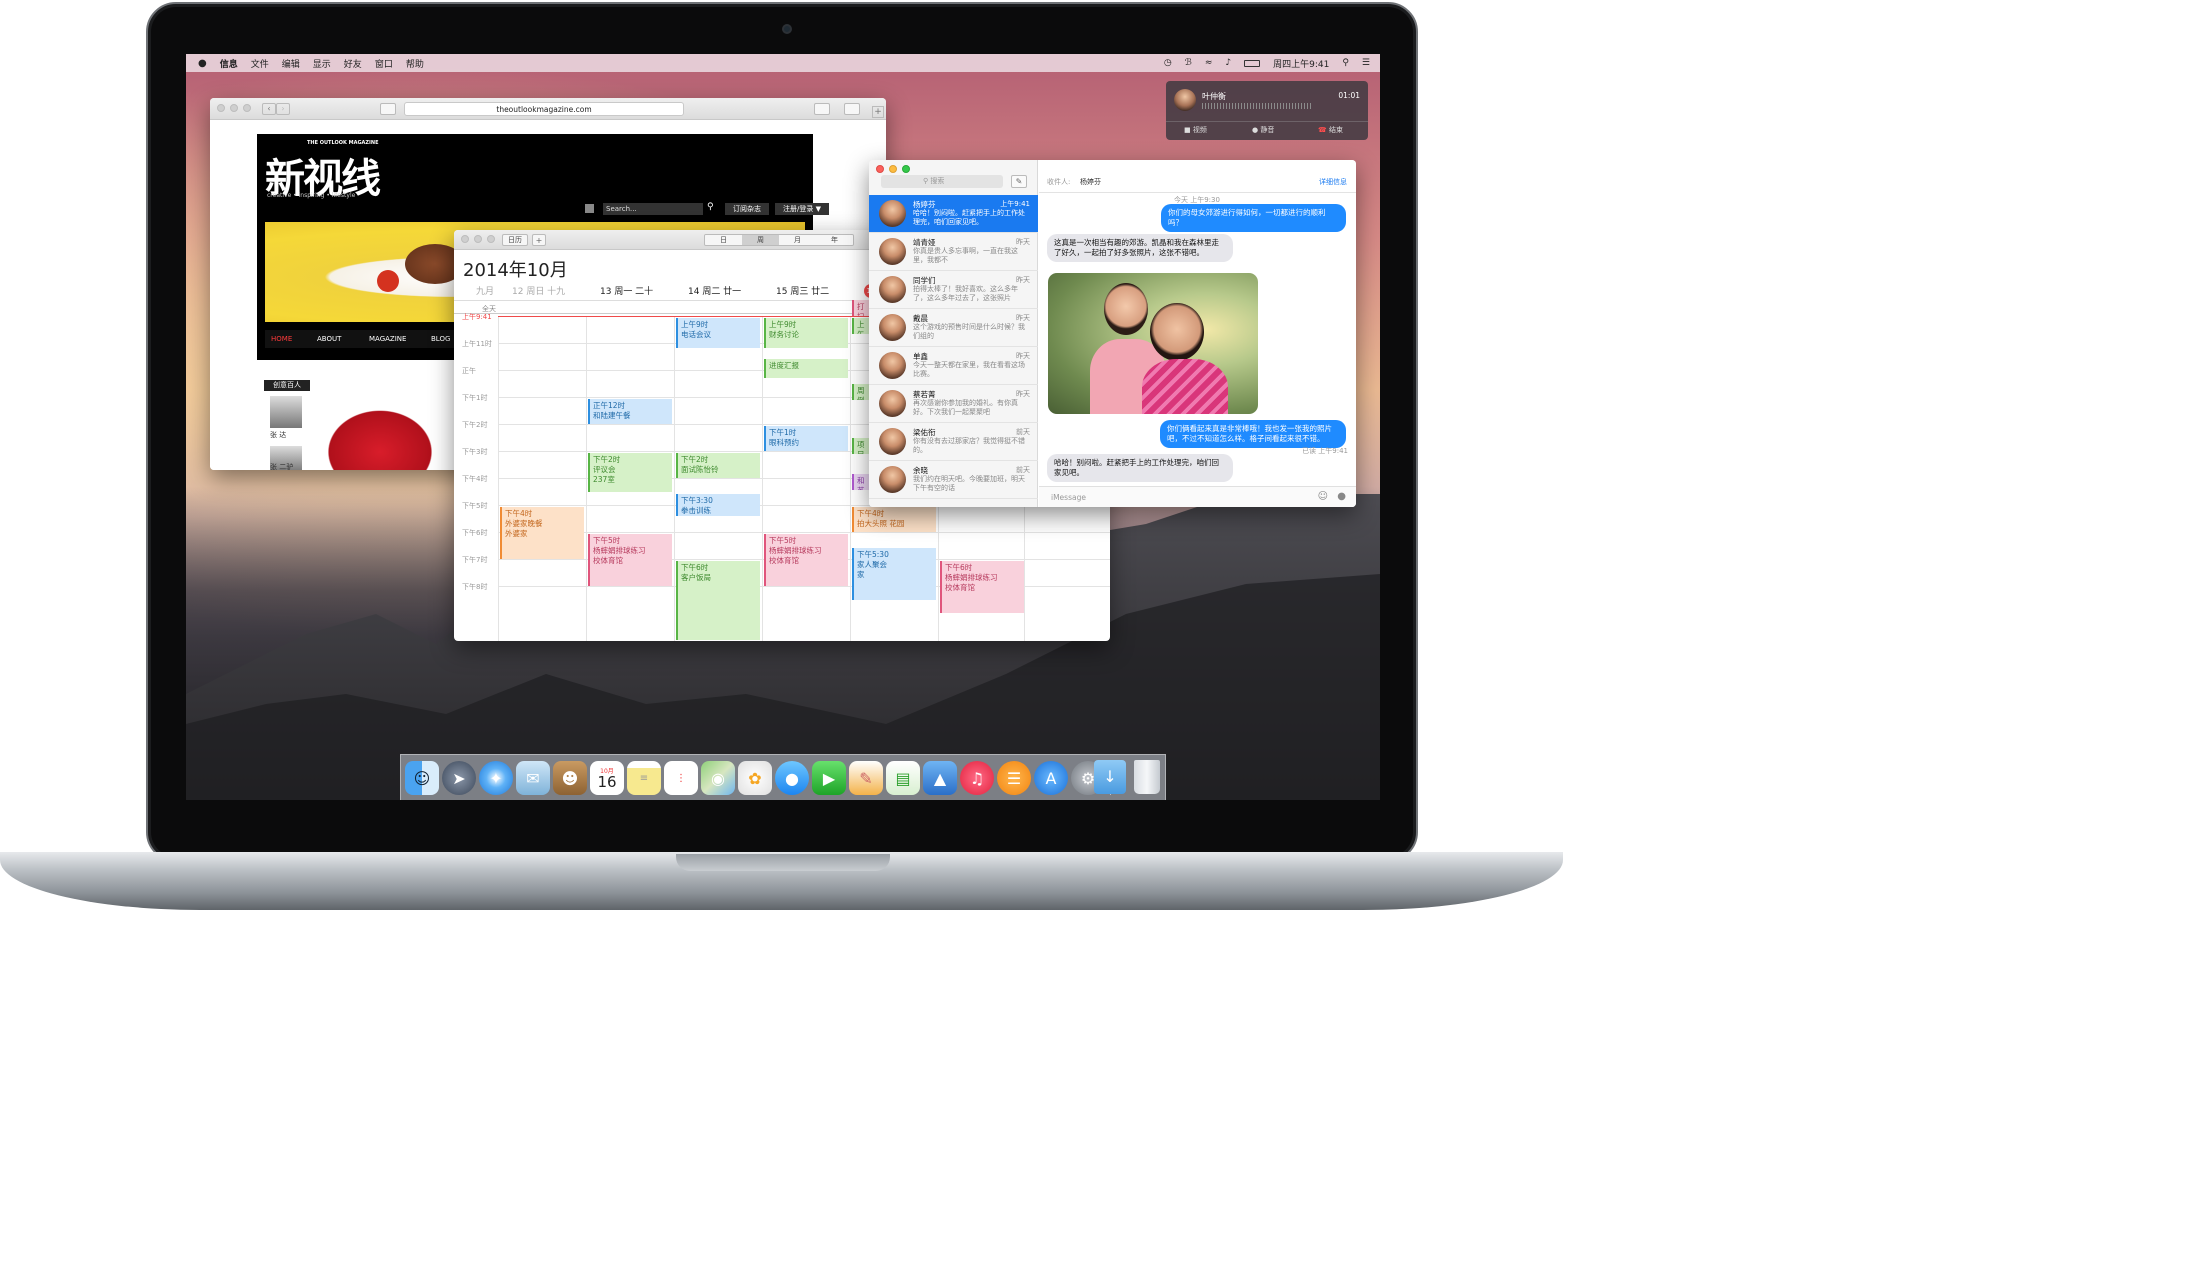 This screenshot has height=1280, width=2190. What do you see at coordinates (496, 778) in the screenshot?
I see `safari-icon: ✦` at bounding box center [496, 778].